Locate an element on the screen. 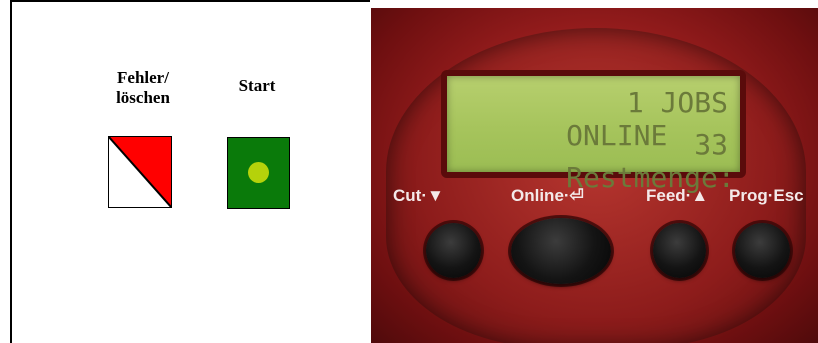 The width and height of the screenshot is (818, 343). error-clear-label: Fehler/ löschen is located at coordinates (143, 87).